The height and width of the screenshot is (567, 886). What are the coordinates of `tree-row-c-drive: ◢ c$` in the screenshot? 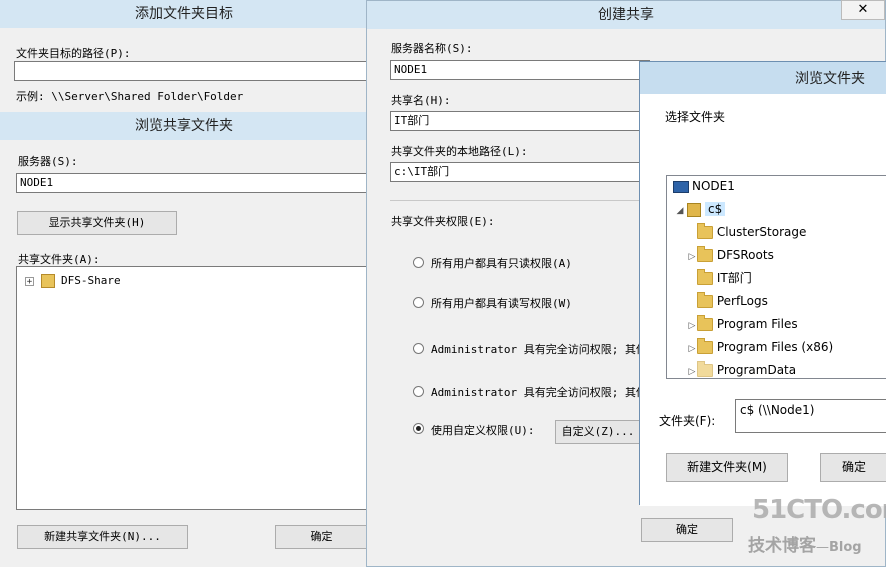 It's located at (700, 210).